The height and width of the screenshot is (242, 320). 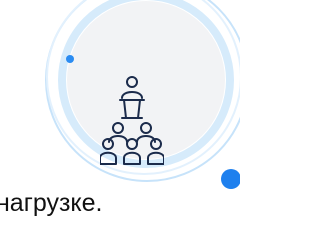 I want to click on caption-text: нагрузке., so click(x=51, y=203).